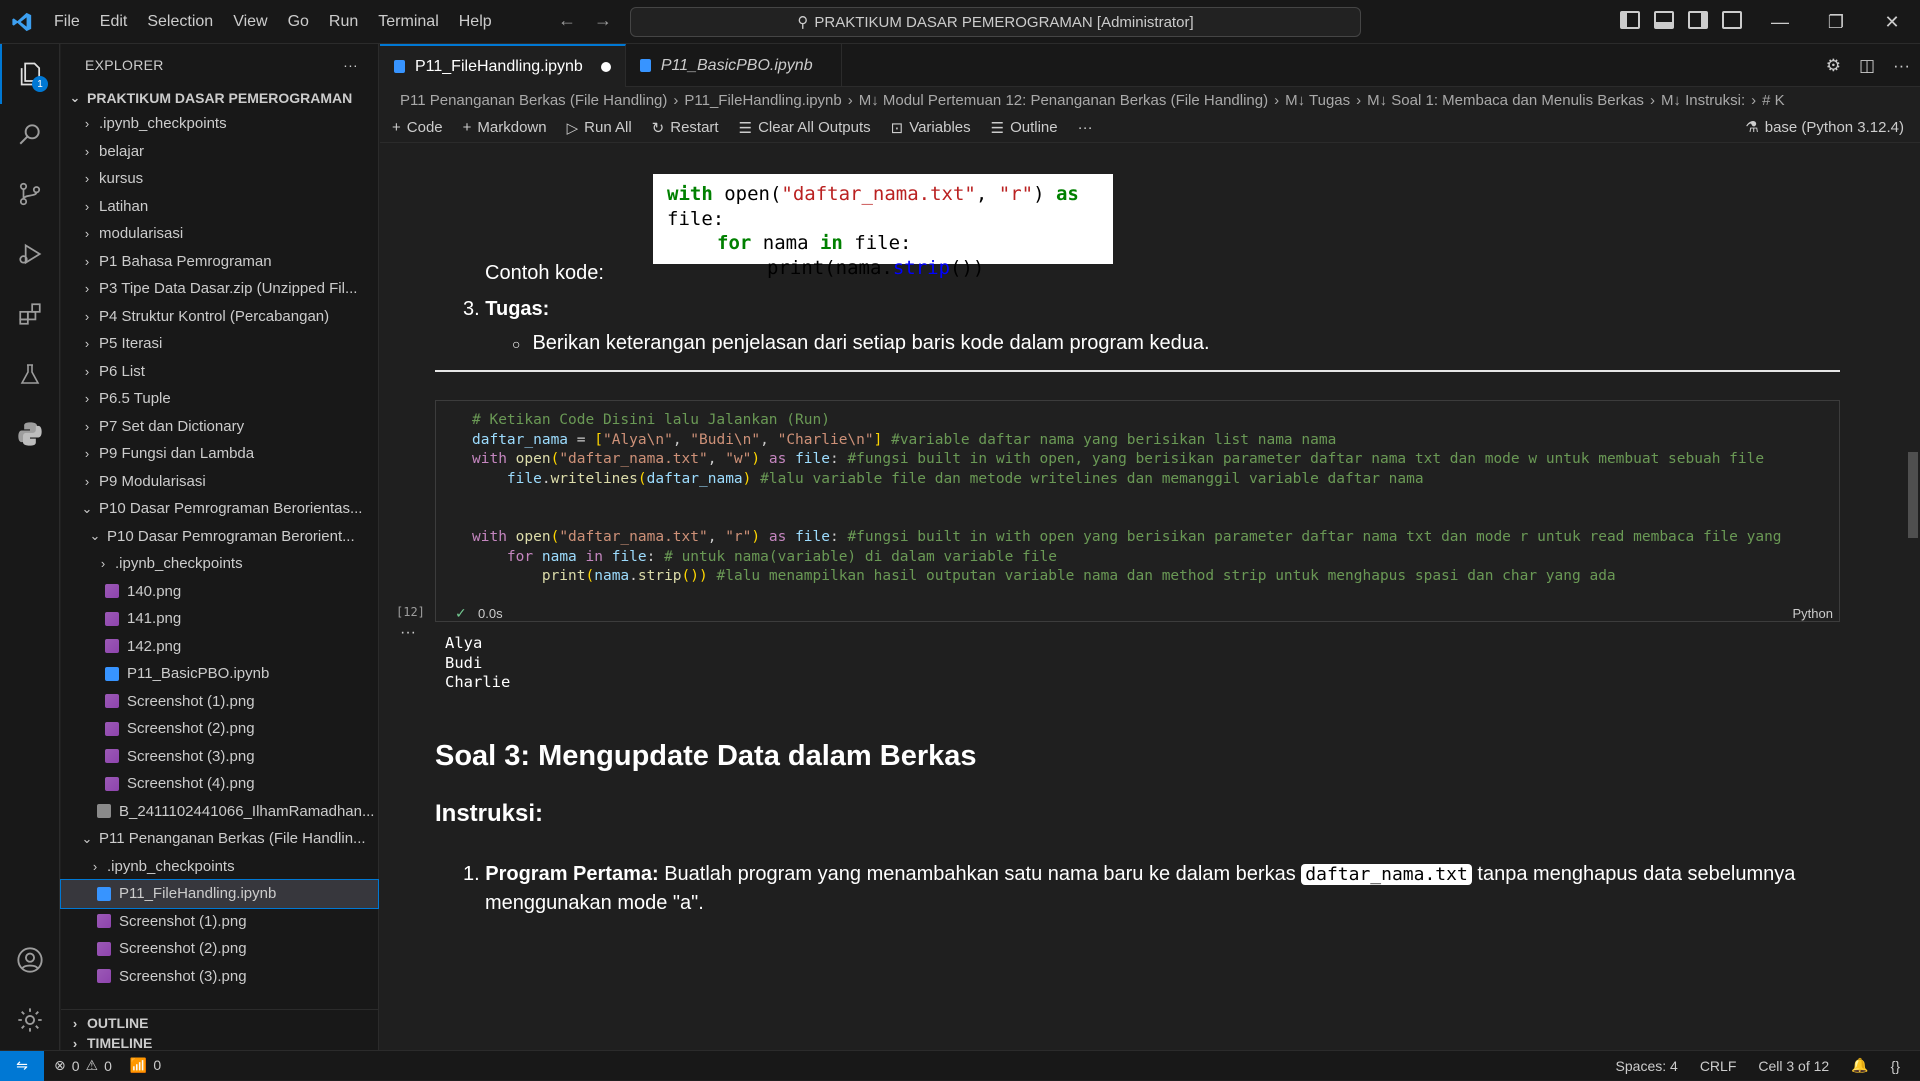 The width and height of the screenshot is (1920, 1081). What do you see at coordinates (219, 592) in the screenshot?
I see `tree-file: 140.png` at bounding box center [219, 592].